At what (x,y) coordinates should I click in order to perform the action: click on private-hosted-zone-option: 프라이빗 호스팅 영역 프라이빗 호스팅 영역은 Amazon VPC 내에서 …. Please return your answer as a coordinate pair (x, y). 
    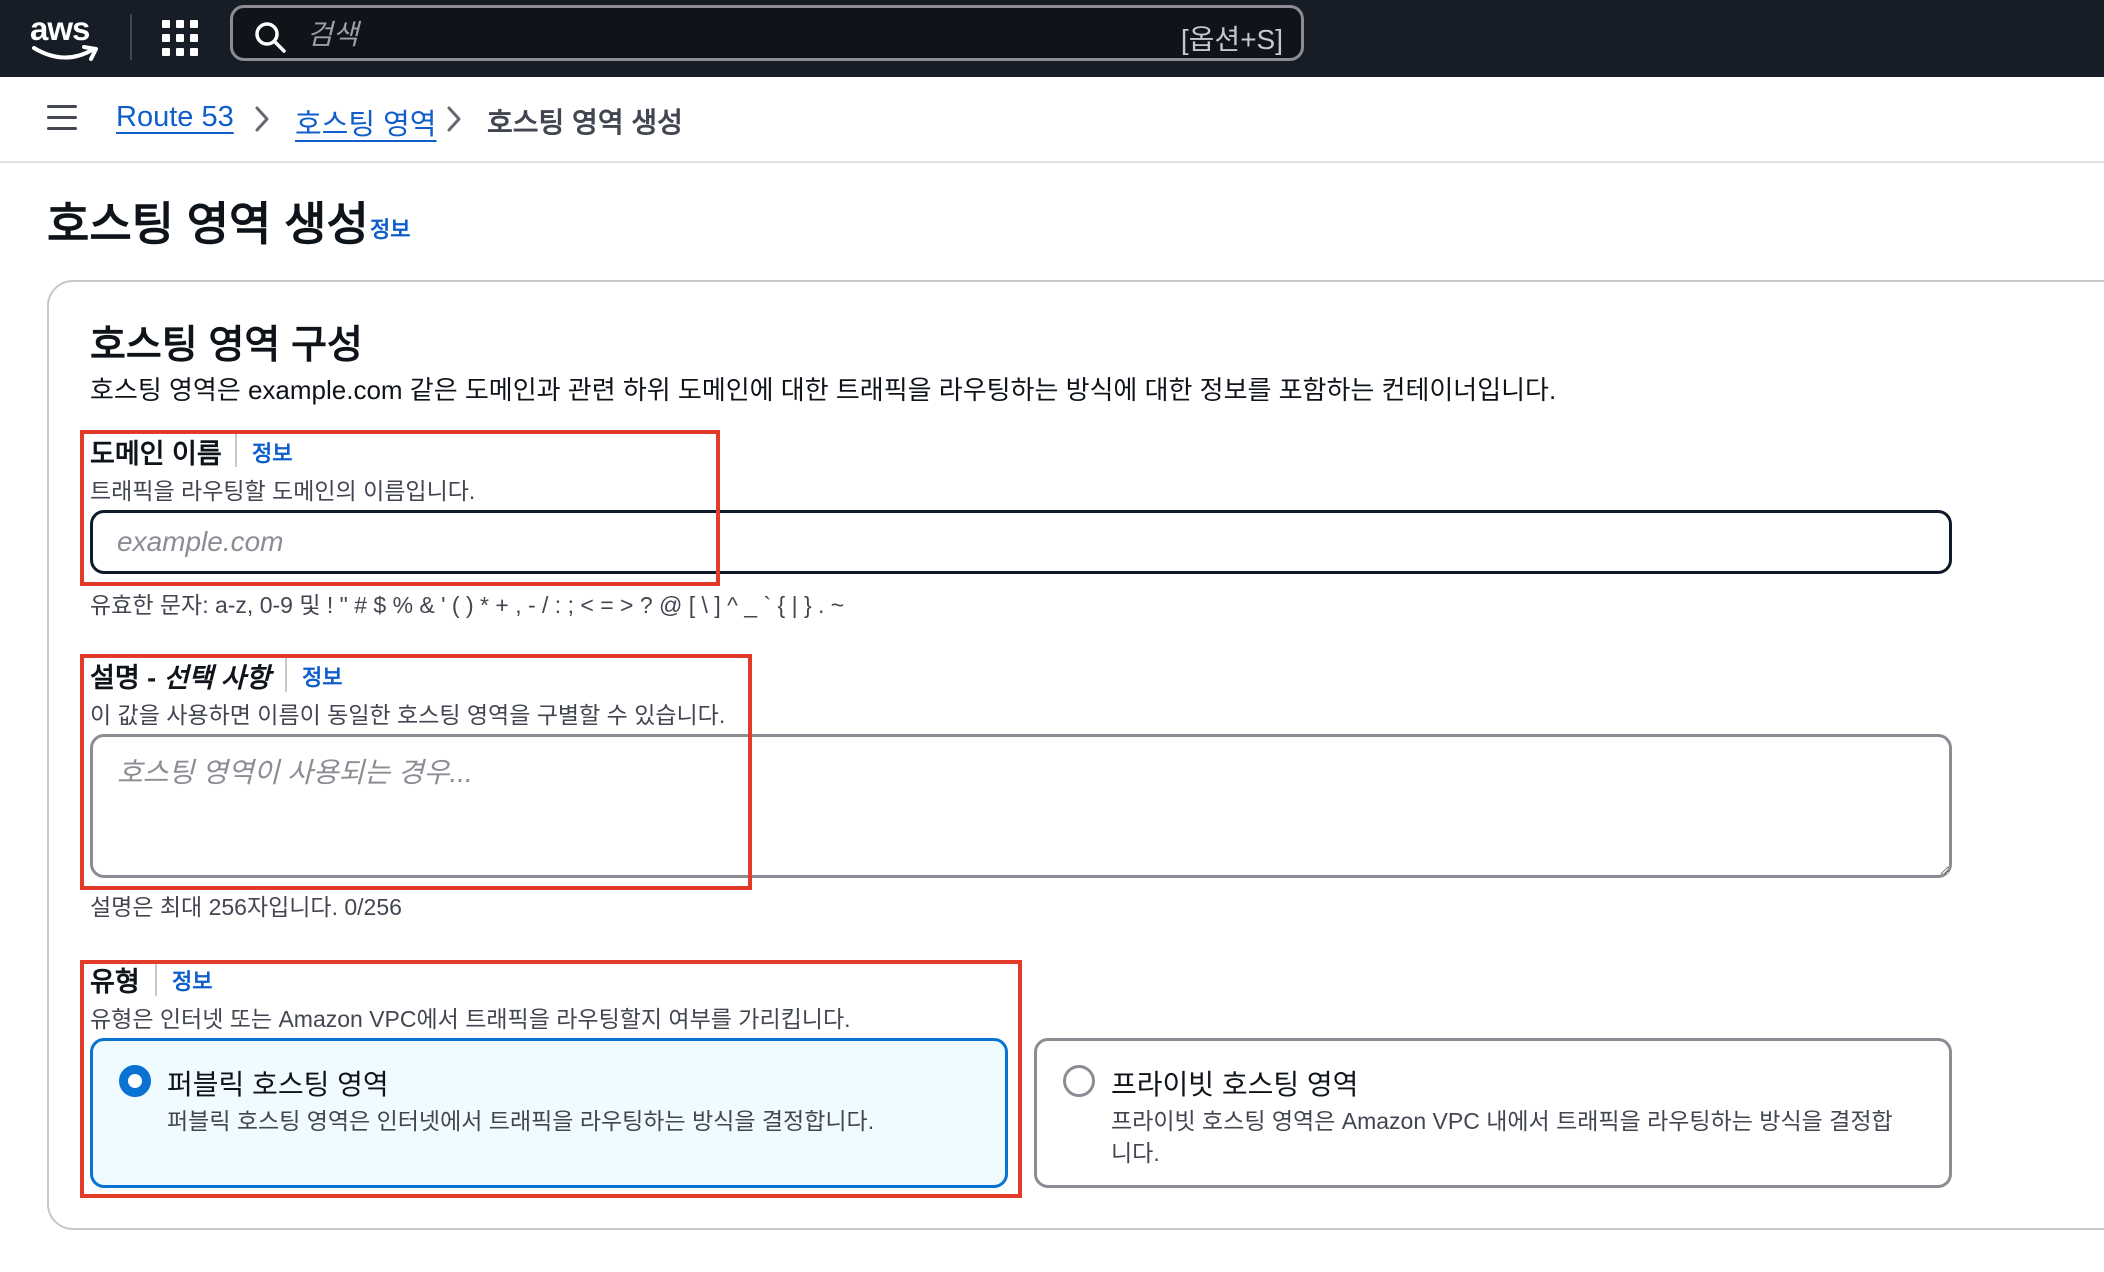
    Looking at the image, I should click on (1493, 1113).